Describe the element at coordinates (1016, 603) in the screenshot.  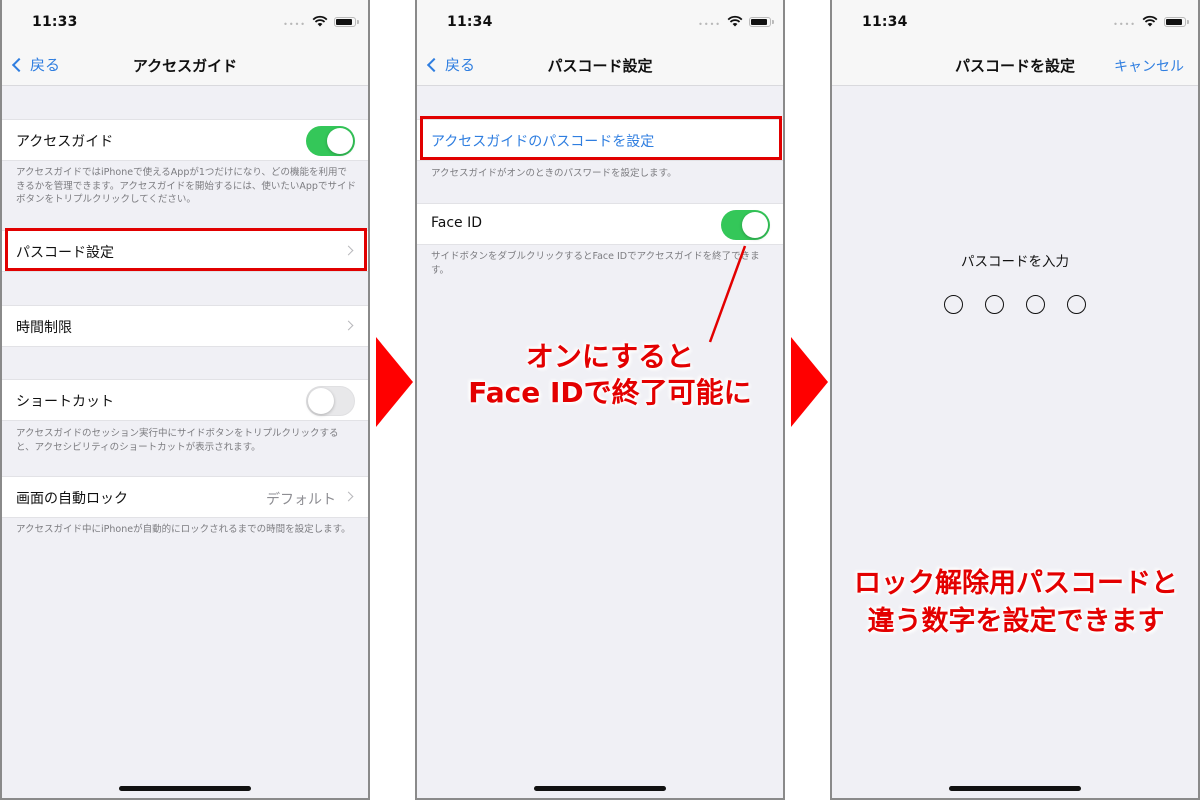
I see `annotation-passcode: ロック解除用パスコードと 違う数字を設定できます` at that location.